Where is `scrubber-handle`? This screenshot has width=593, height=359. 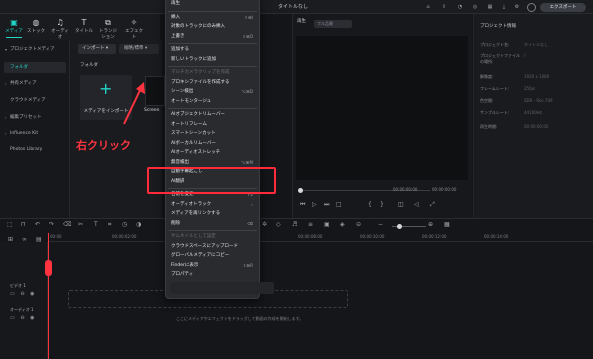 scrubber-handle is located at coordinates (300, 190).